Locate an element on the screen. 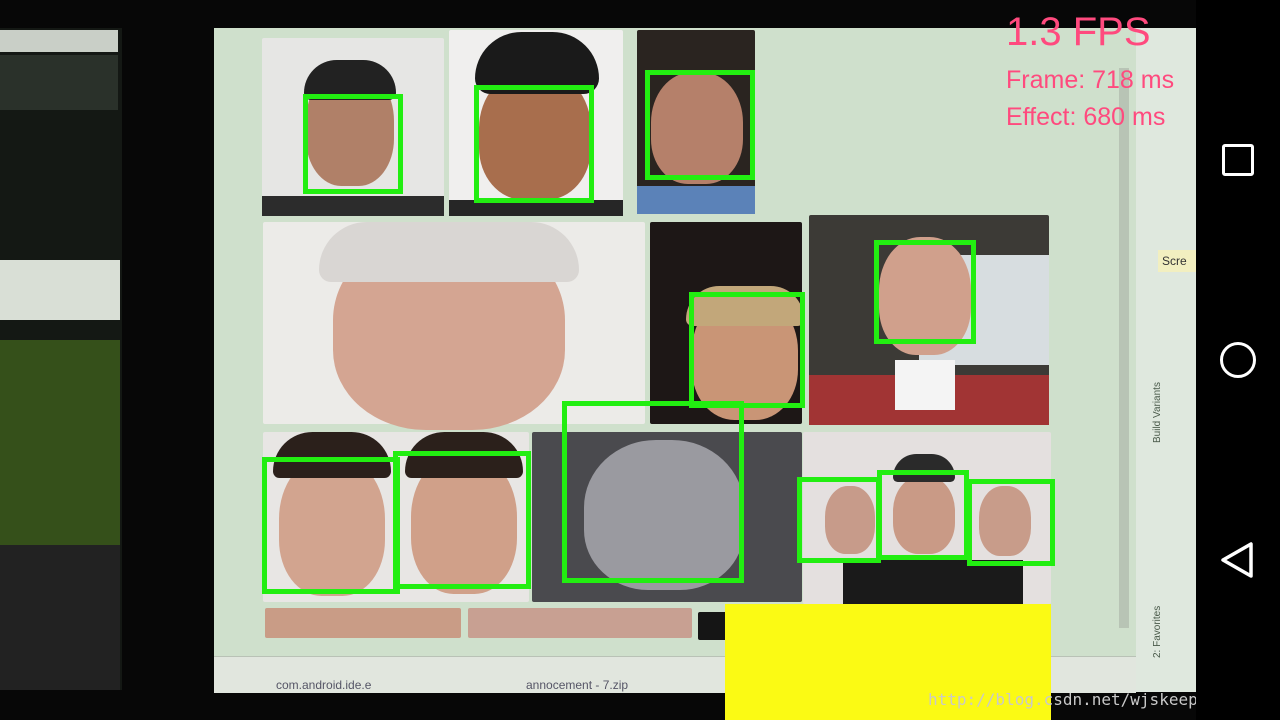 The height and width of the screenshot is (720, 1280). triangle-back-icon is located at coordinates (1237, 560).